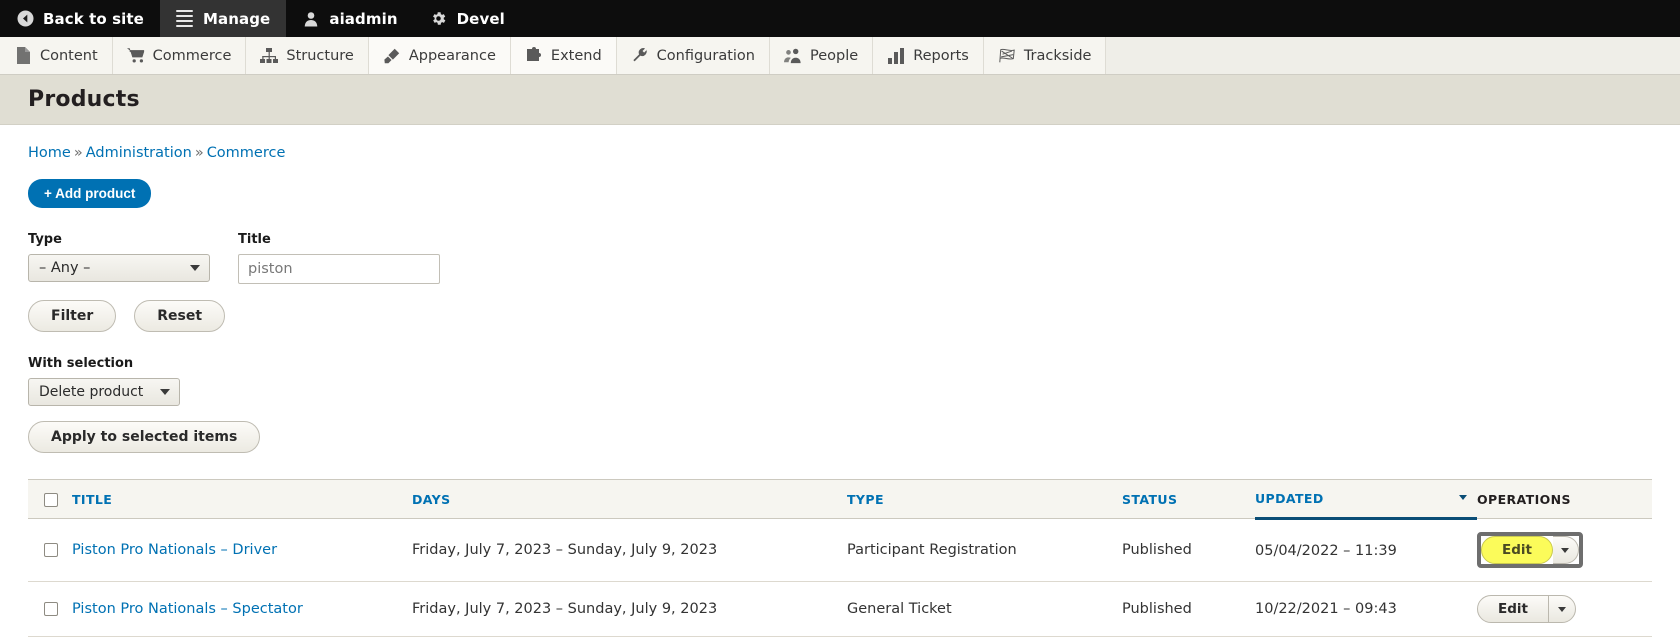 The image size is (1680, 639). What do you see at coordinates (187, 609) in the screenshot?
I see `product-title-link: Piston Pro Nationals – Spectator` at bounding box center [187, 609].